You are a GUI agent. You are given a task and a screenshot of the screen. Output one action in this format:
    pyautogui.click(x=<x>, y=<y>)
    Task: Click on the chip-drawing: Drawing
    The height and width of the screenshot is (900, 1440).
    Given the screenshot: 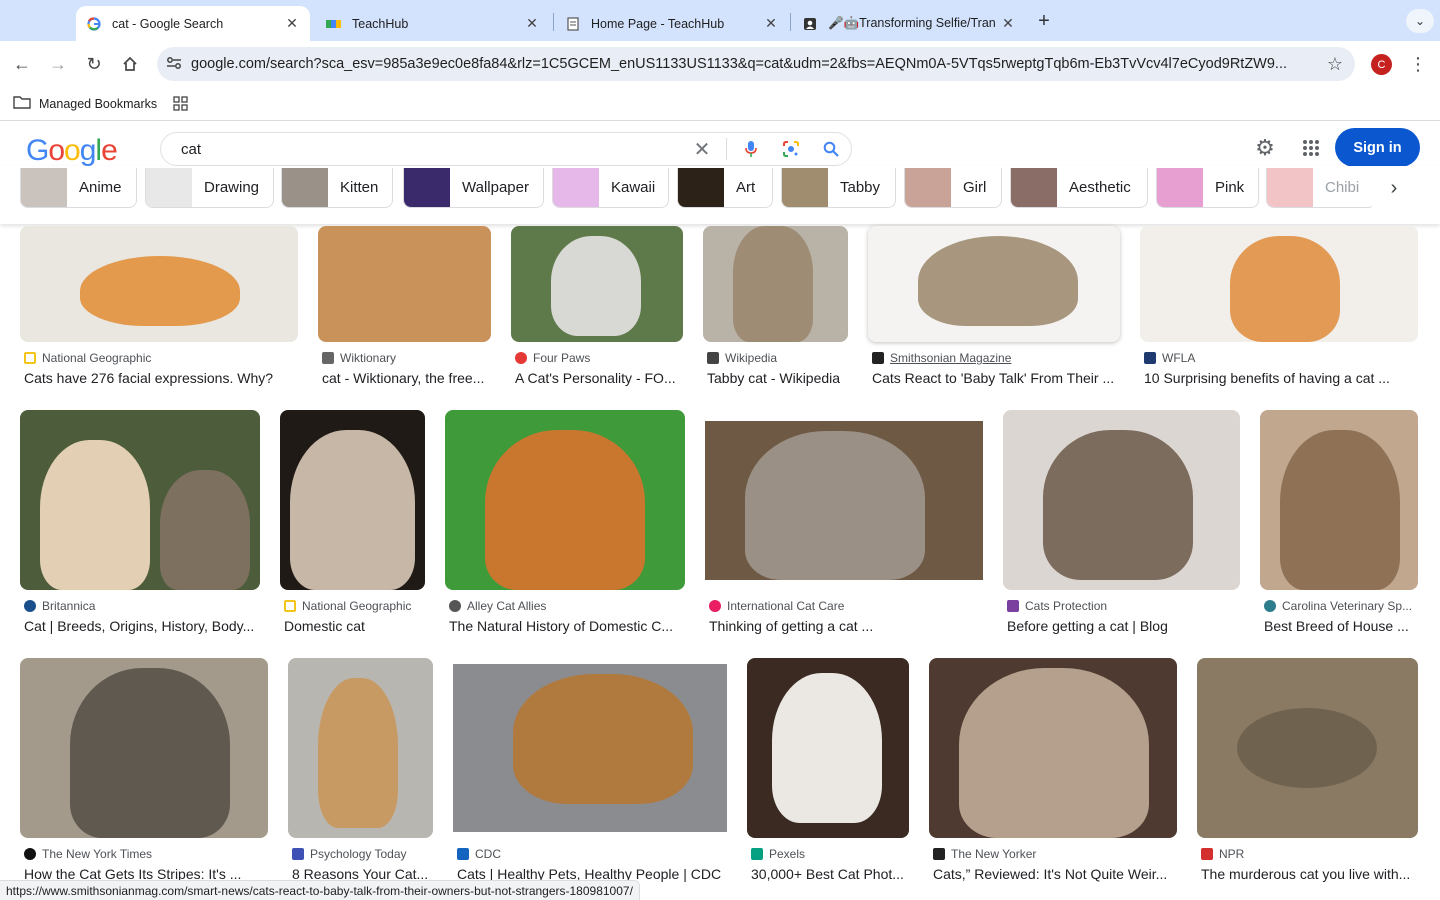 What is the action you would take?
    pyautogui.click(x=209, y=188)
    